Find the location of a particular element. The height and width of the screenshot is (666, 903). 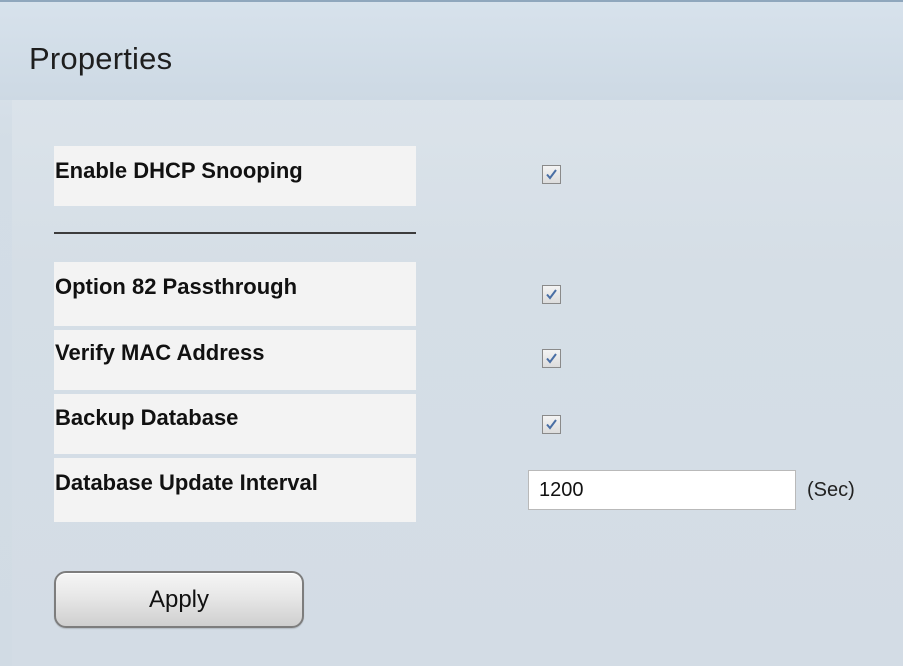

page-header: Properties is located at coordinates (451, 51).